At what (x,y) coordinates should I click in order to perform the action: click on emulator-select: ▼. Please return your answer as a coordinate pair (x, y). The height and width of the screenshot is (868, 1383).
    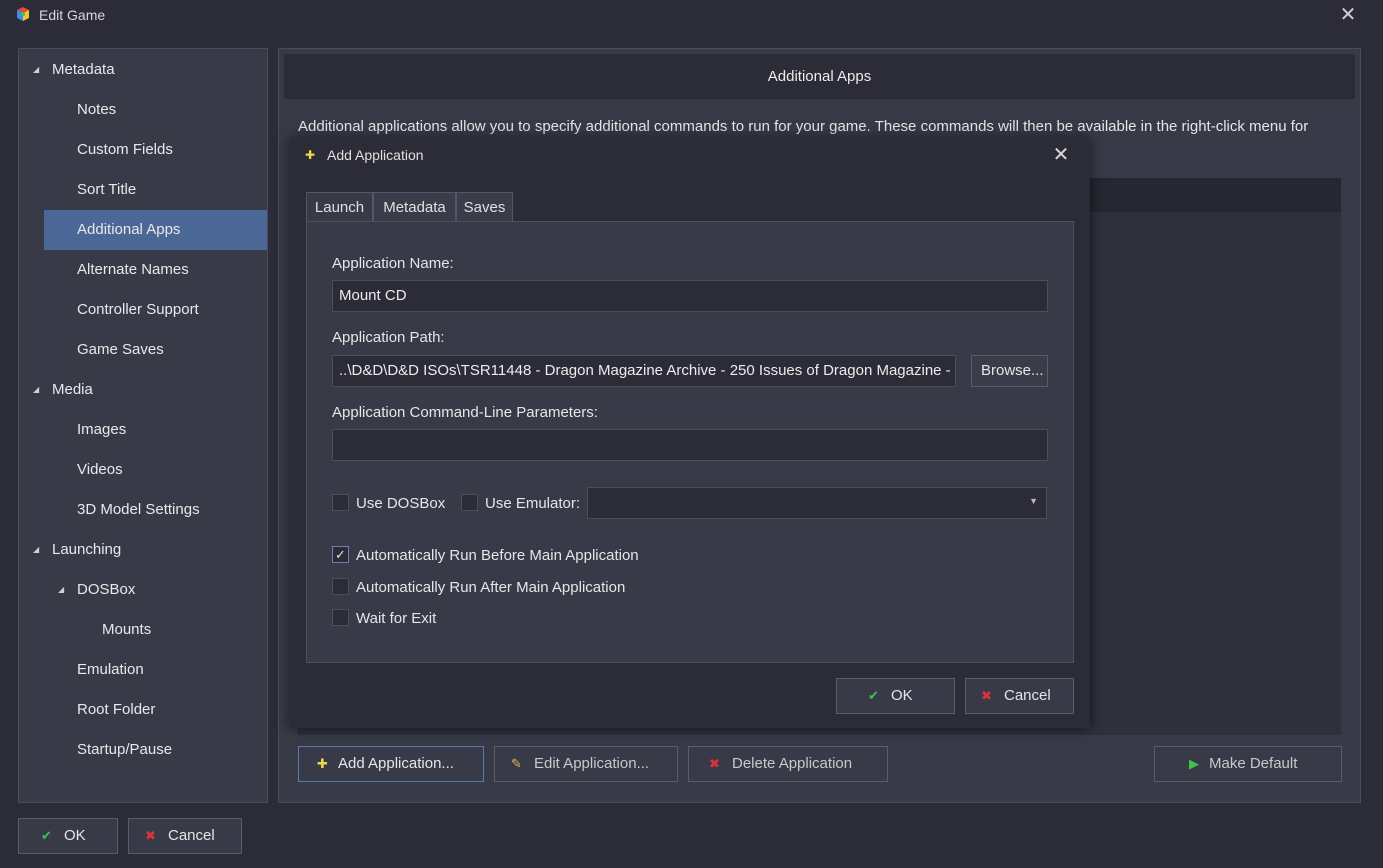
    Looking at the image, I should click on (817, 503).